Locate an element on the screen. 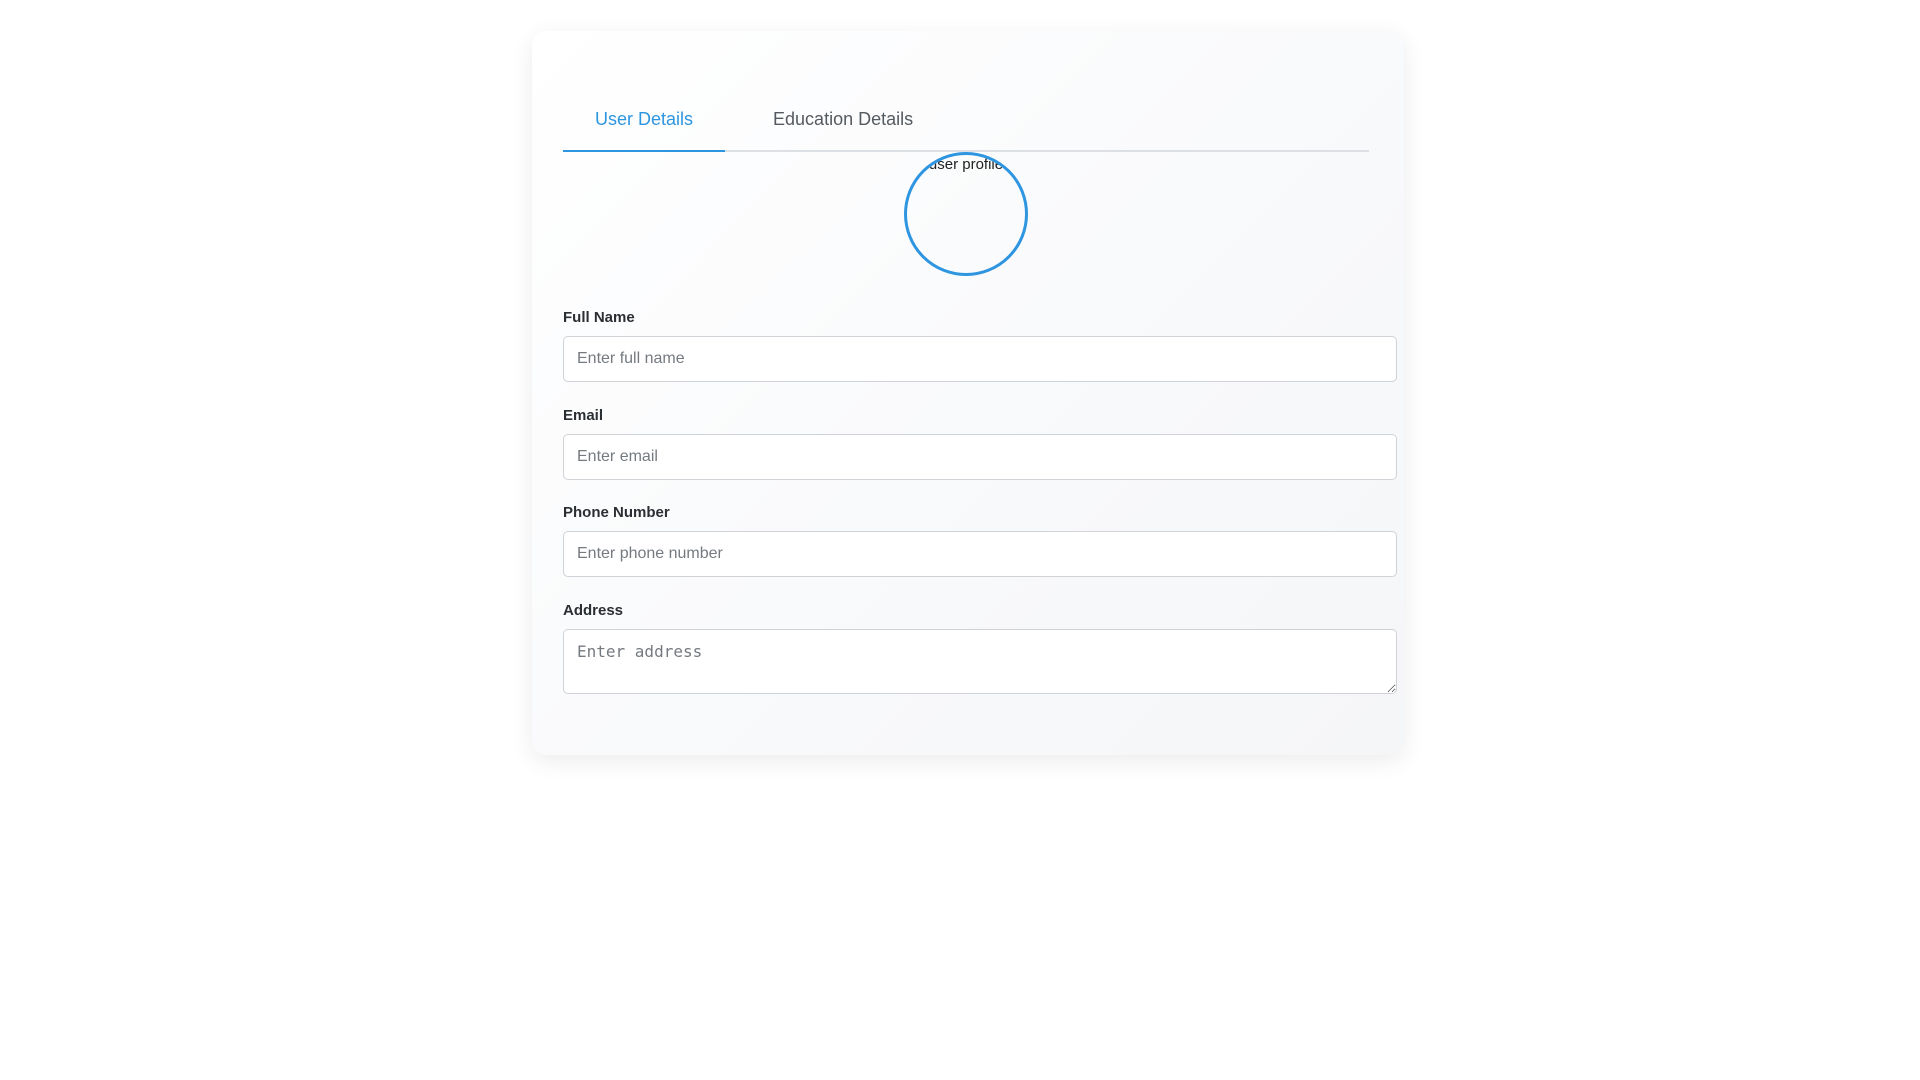  phone-input is located at coordinates (980, 554).